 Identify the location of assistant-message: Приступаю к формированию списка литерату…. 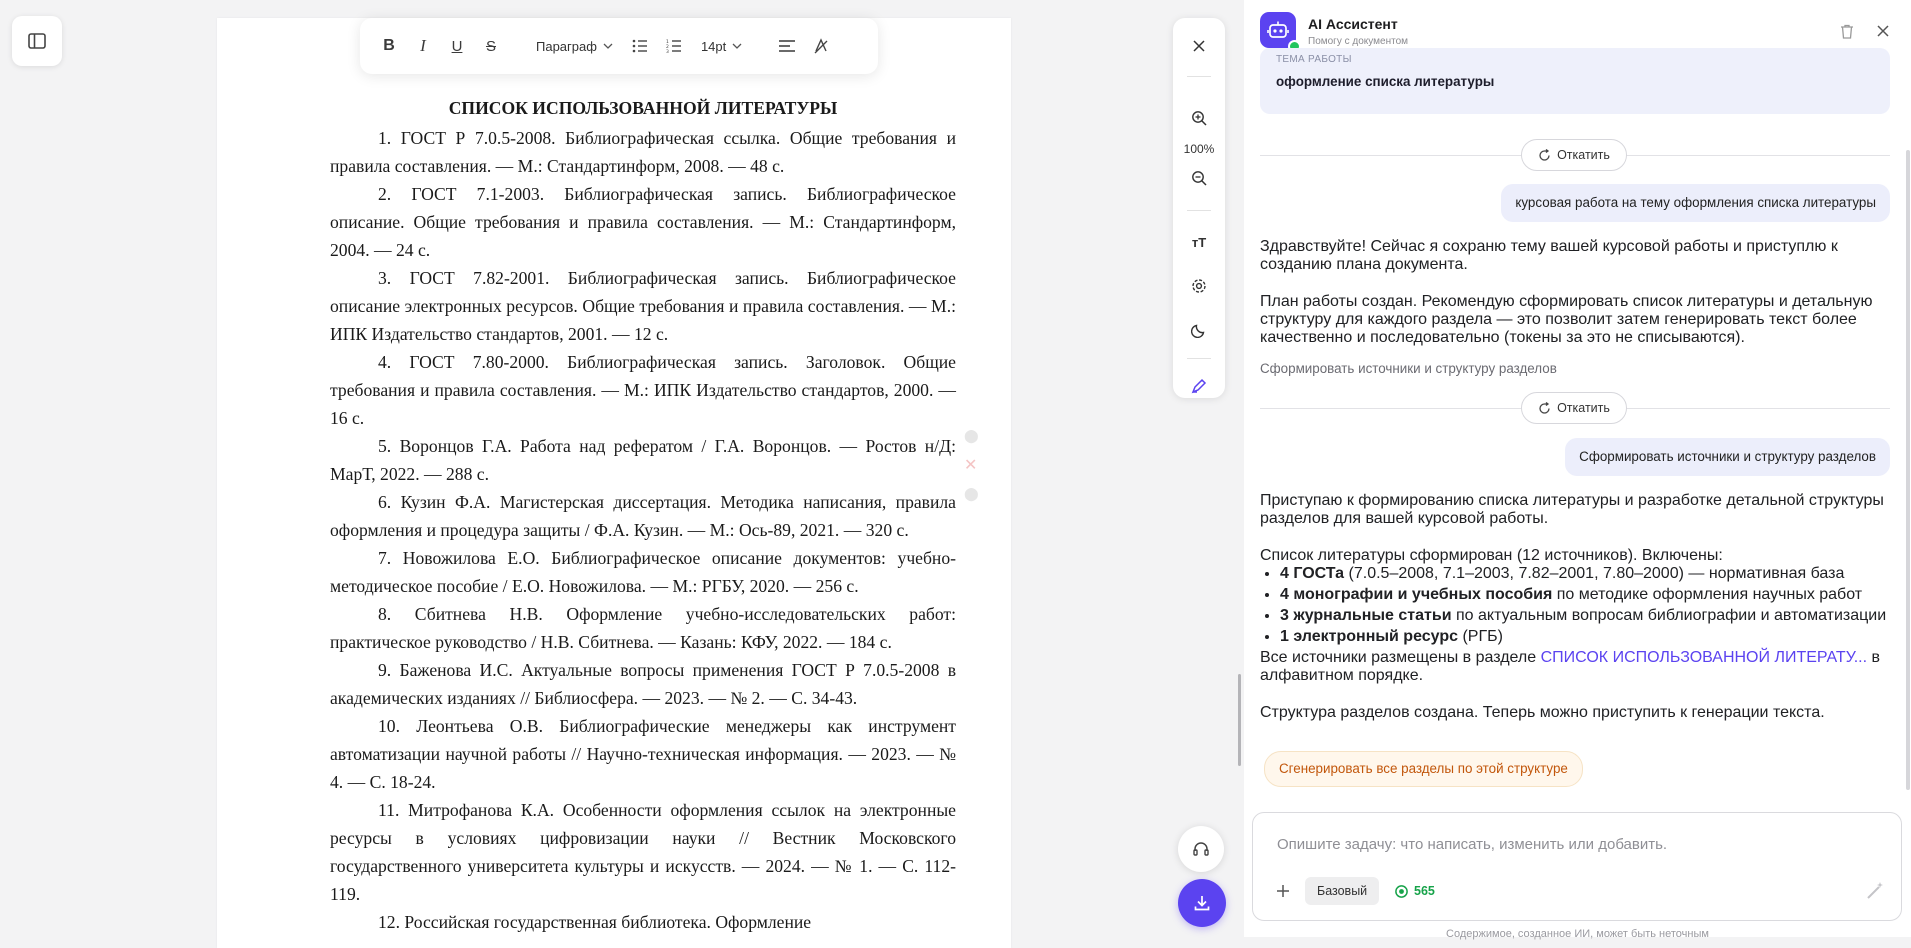
(1575, 607).